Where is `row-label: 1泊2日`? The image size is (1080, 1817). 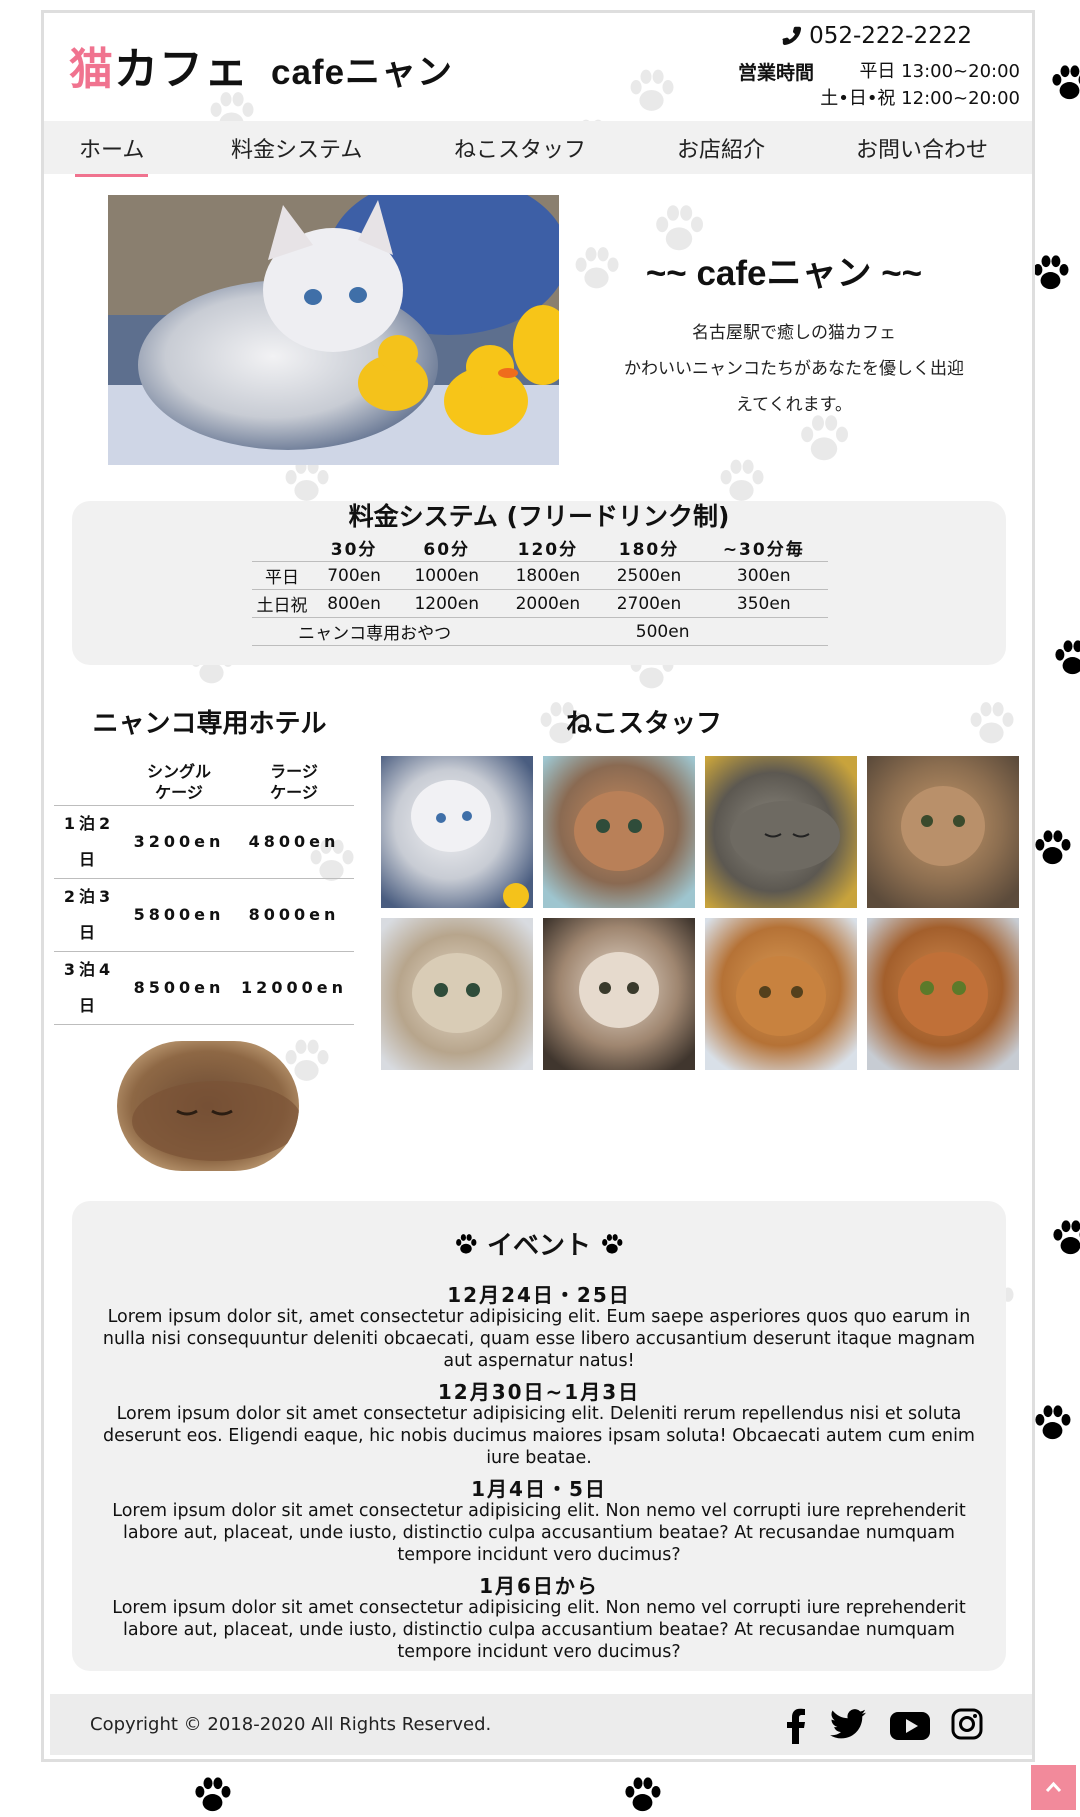 row-label: 1泊2日 is located at coordinates (89, 842).